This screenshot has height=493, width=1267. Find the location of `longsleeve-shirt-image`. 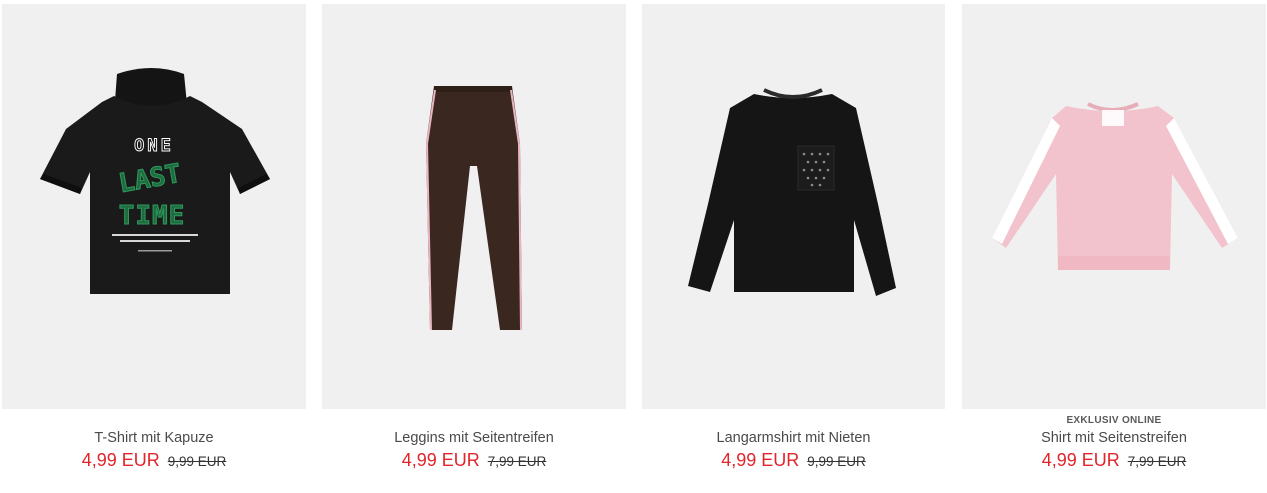

longsleeve-shirt-image is located at coordinates (792, 192).